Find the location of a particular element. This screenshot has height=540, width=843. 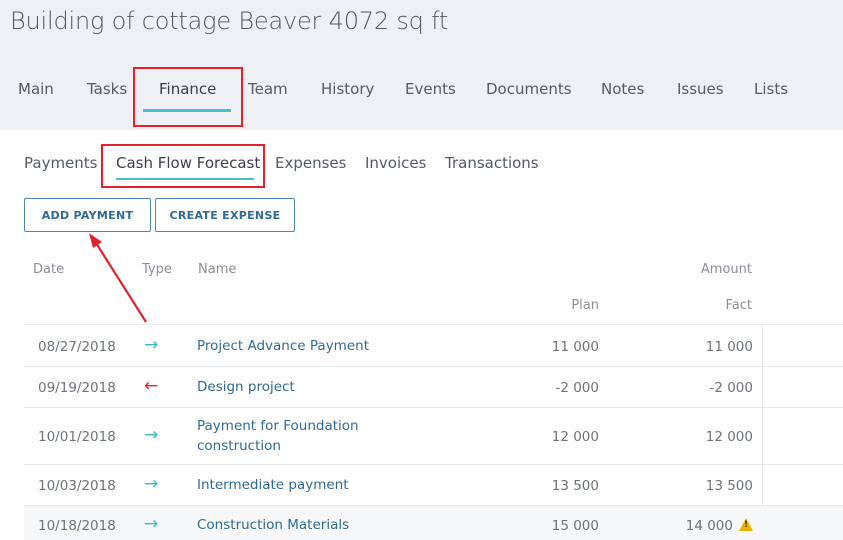

header-name: Name is located at coordinates (217, 269).